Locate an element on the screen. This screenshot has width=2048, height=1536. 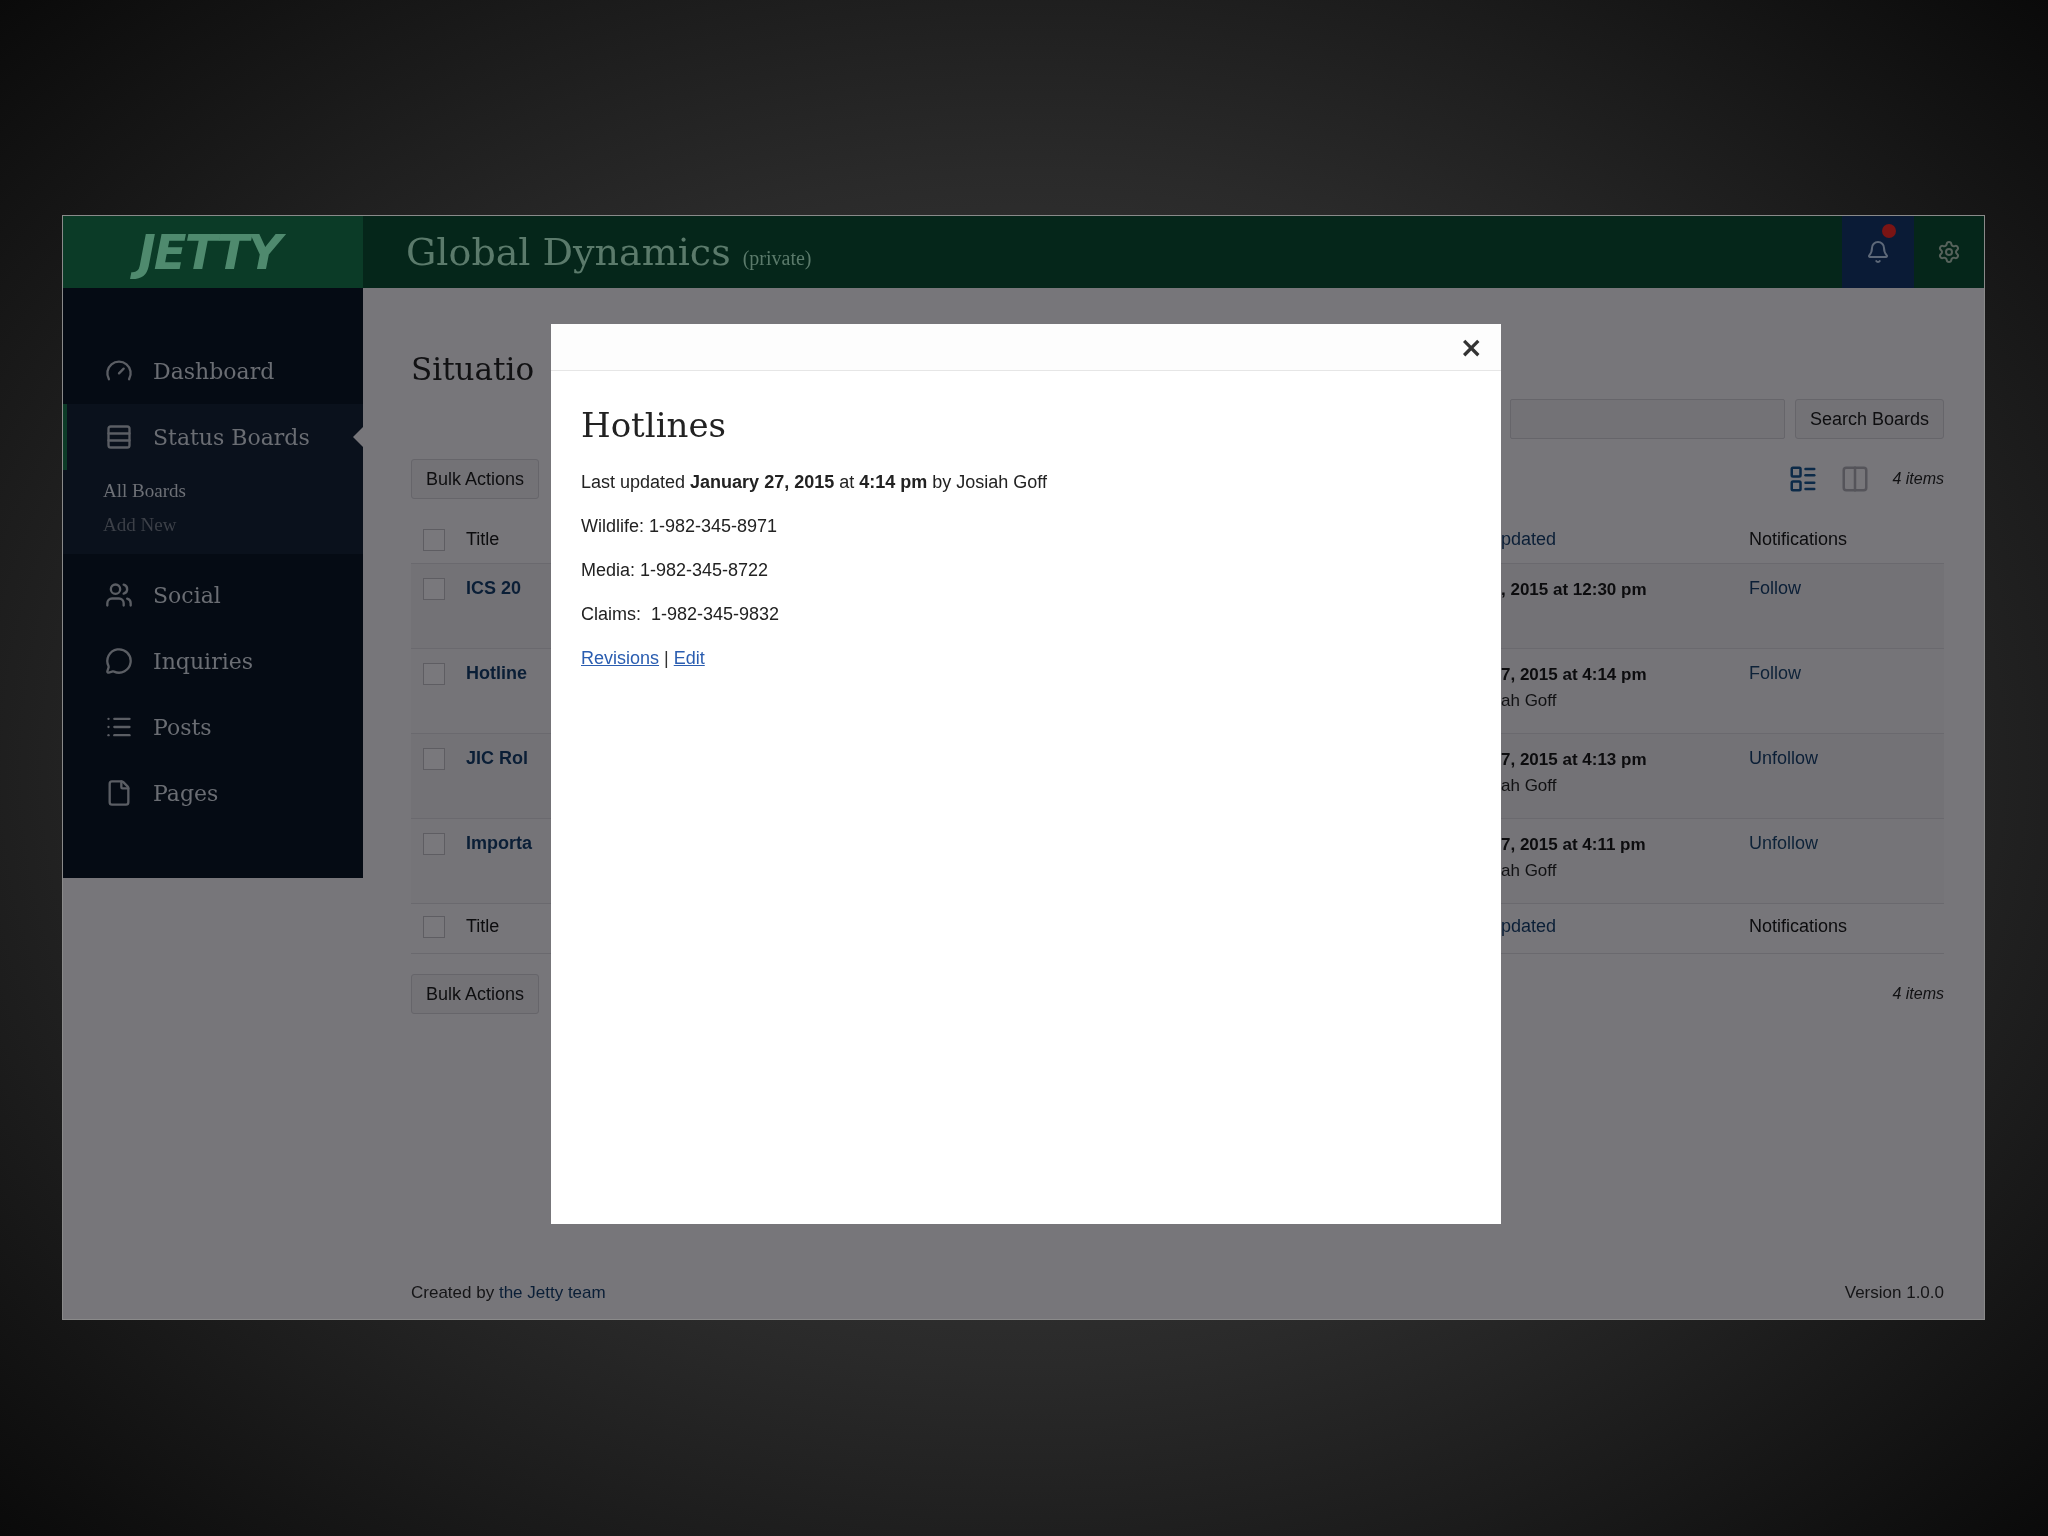
board-title-link: ICS 20 is located at coordinates (494, 588).